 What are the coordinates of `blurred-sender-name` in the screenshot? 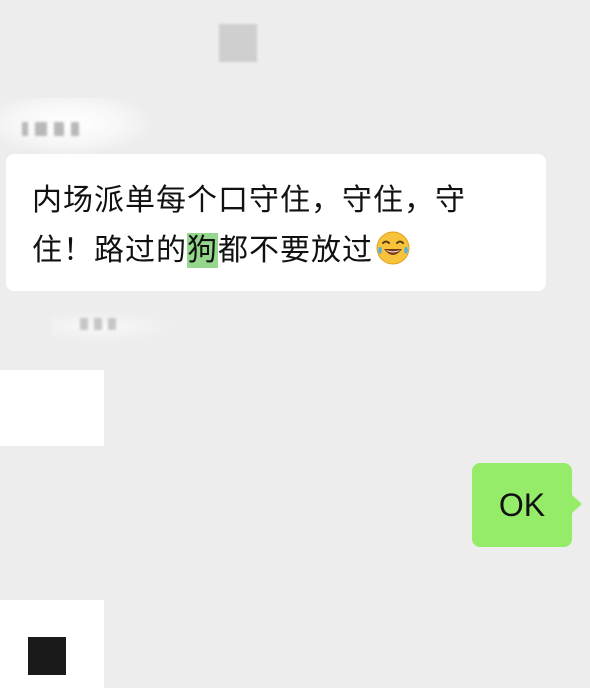 It's located at (50, 129).